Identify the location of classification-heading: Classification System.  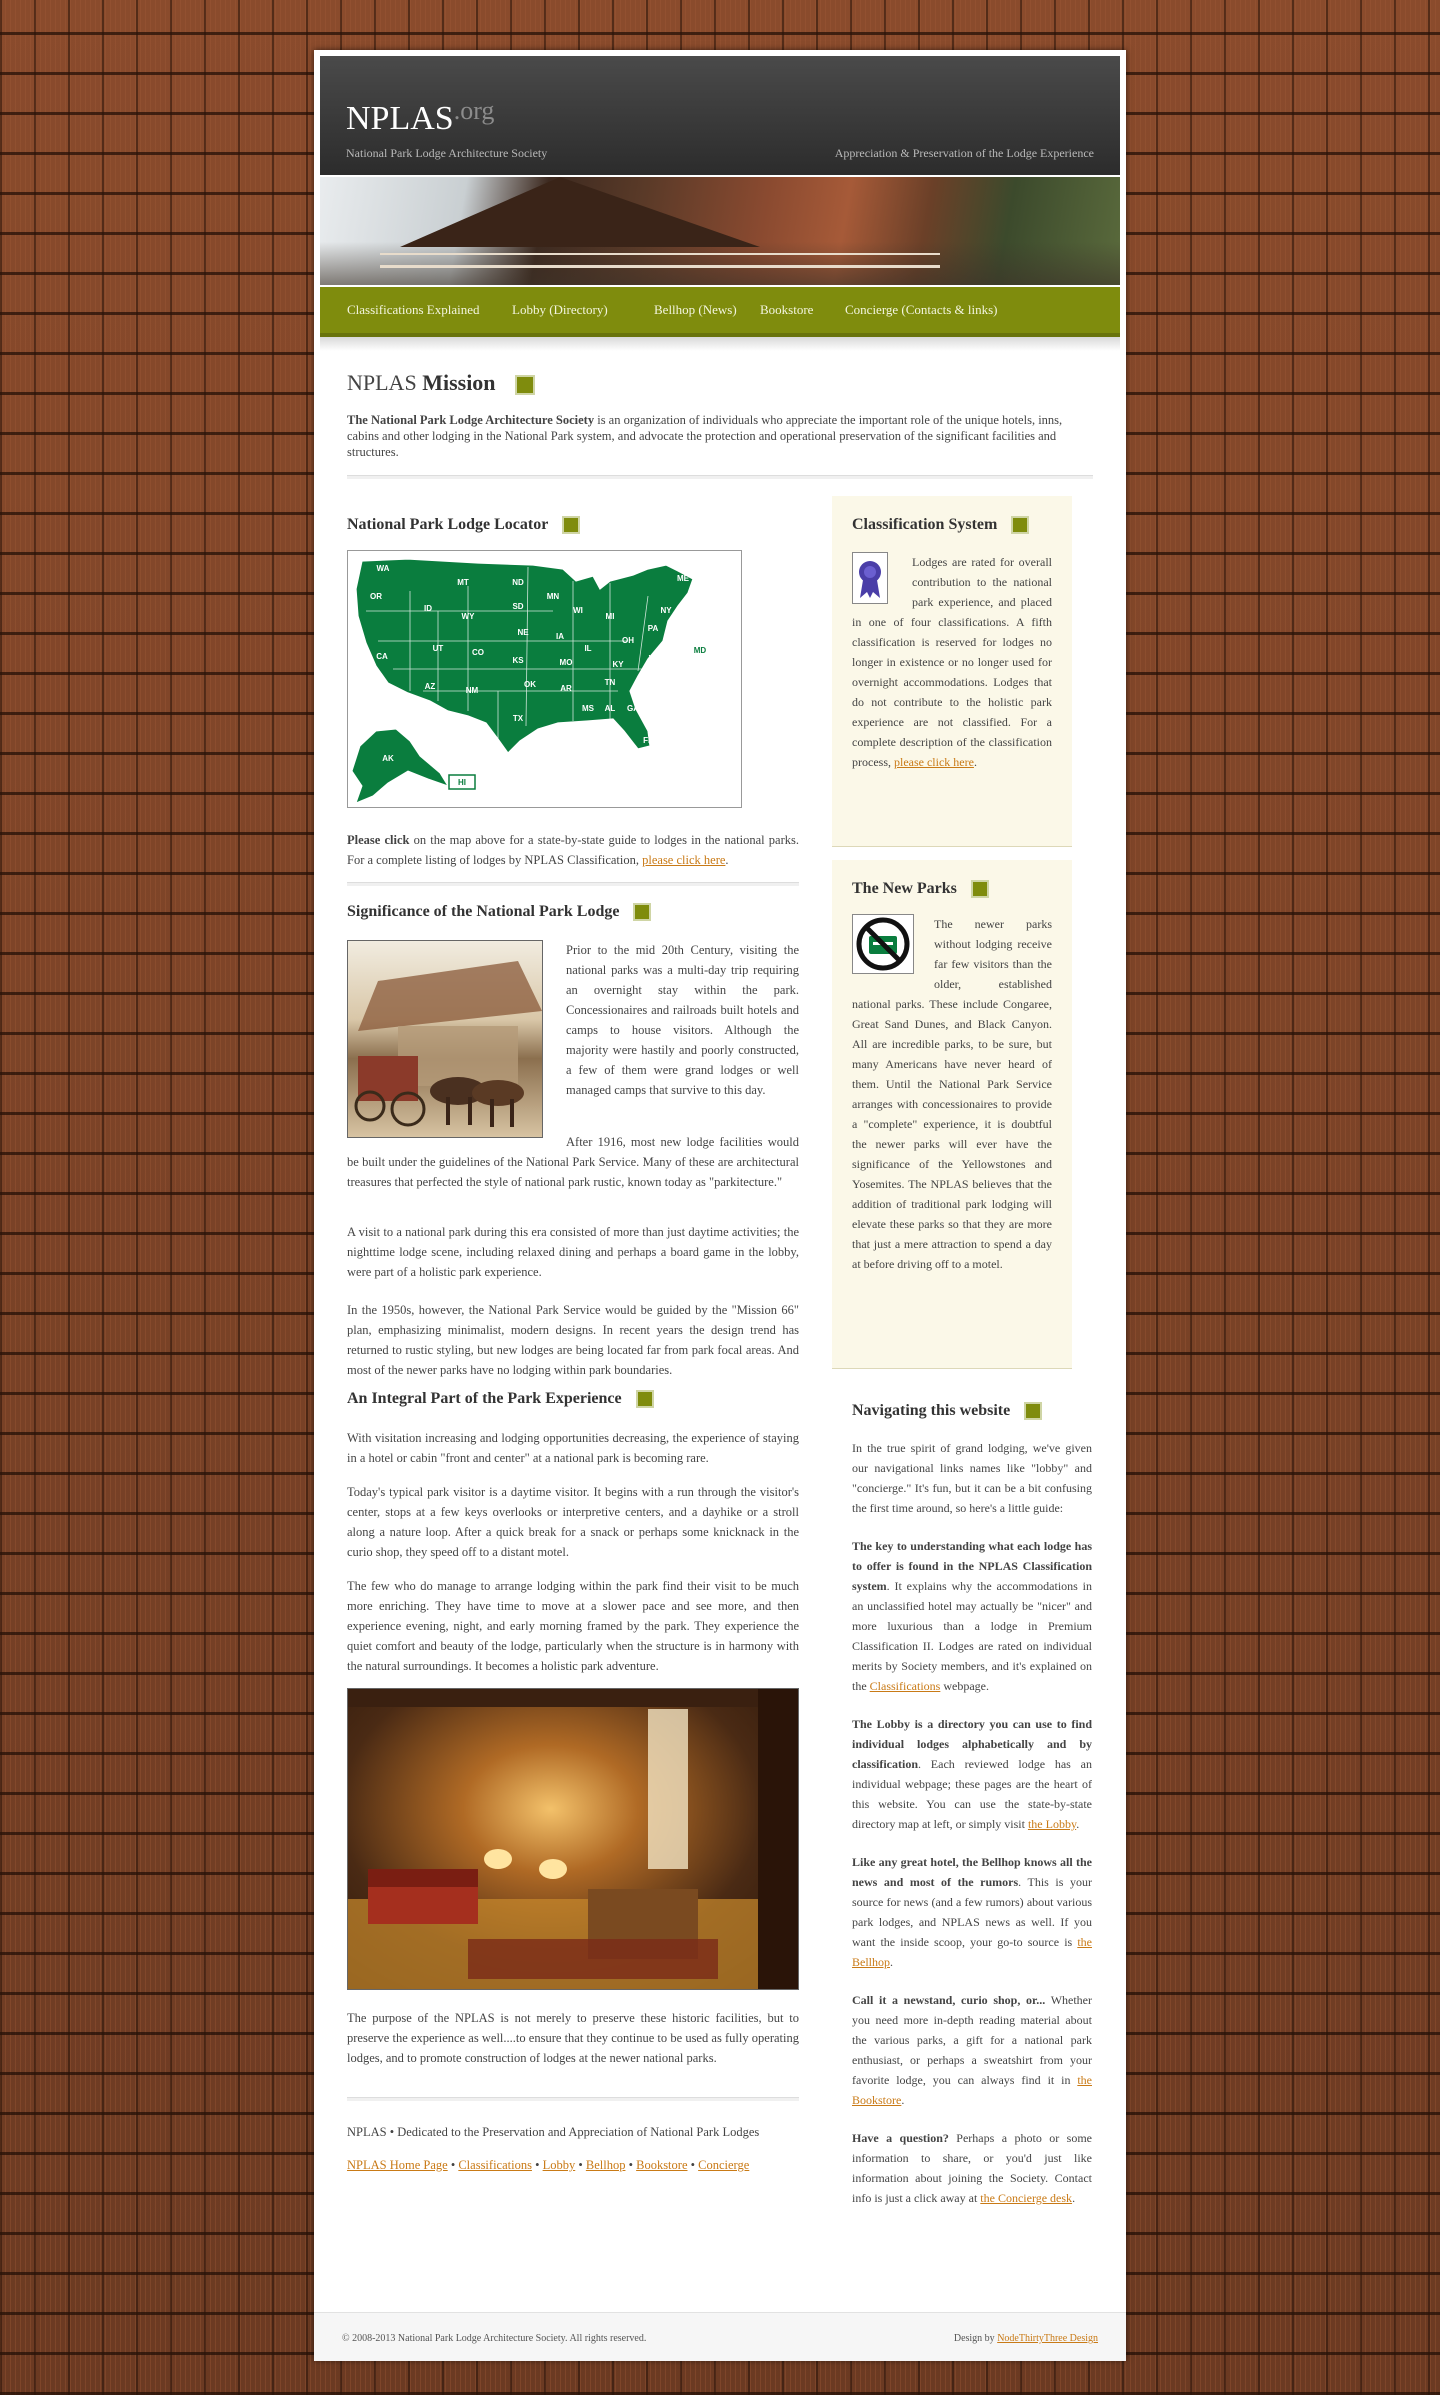
(941, 525).